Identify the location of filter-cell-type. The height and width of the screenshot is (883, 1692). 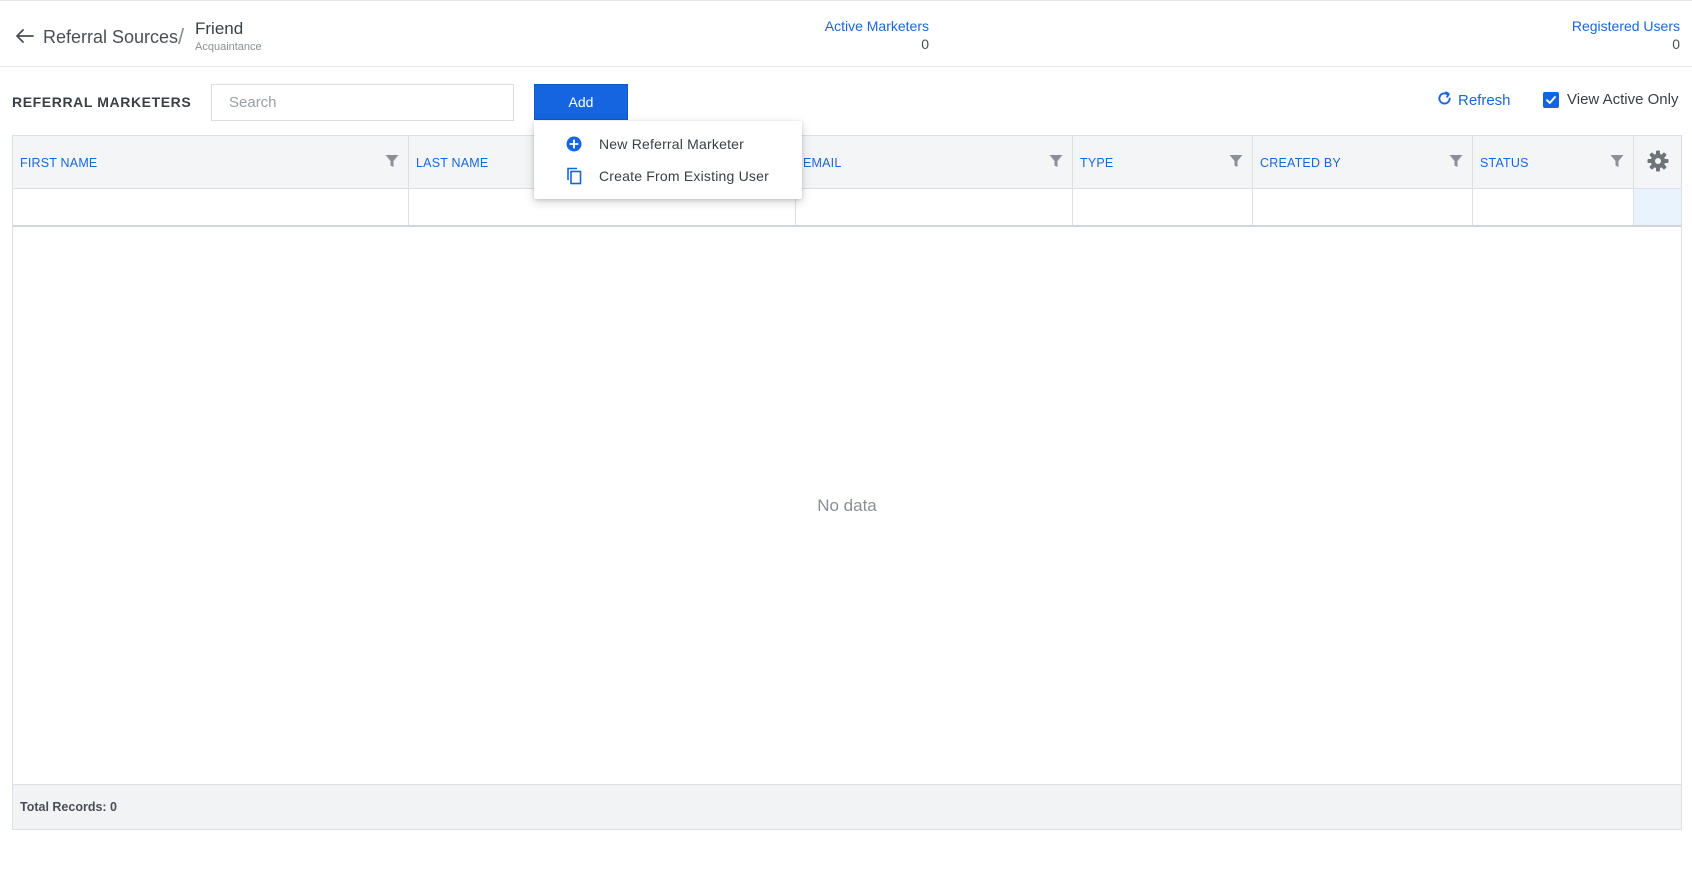
(1163, 207).